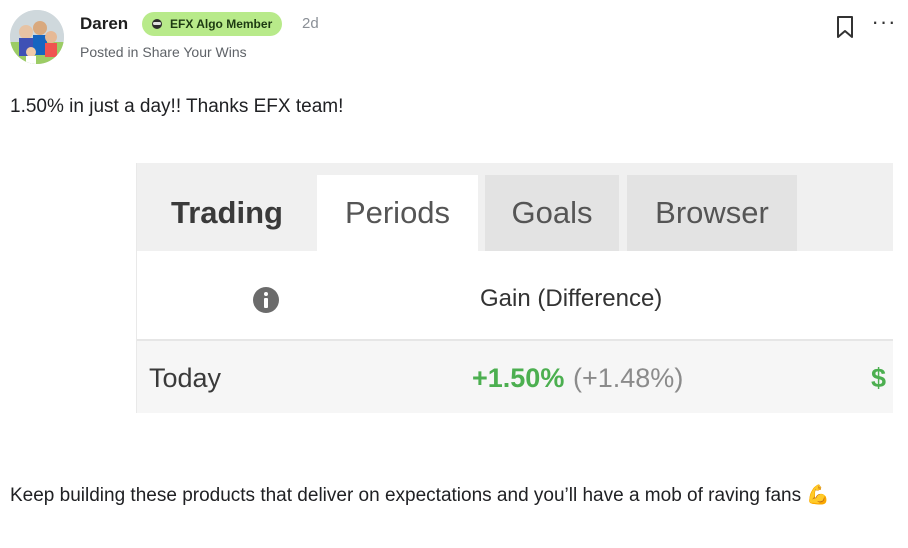 The image size is (908, 548). I want to click on row-gain: +1.50%, so click(518, 378).